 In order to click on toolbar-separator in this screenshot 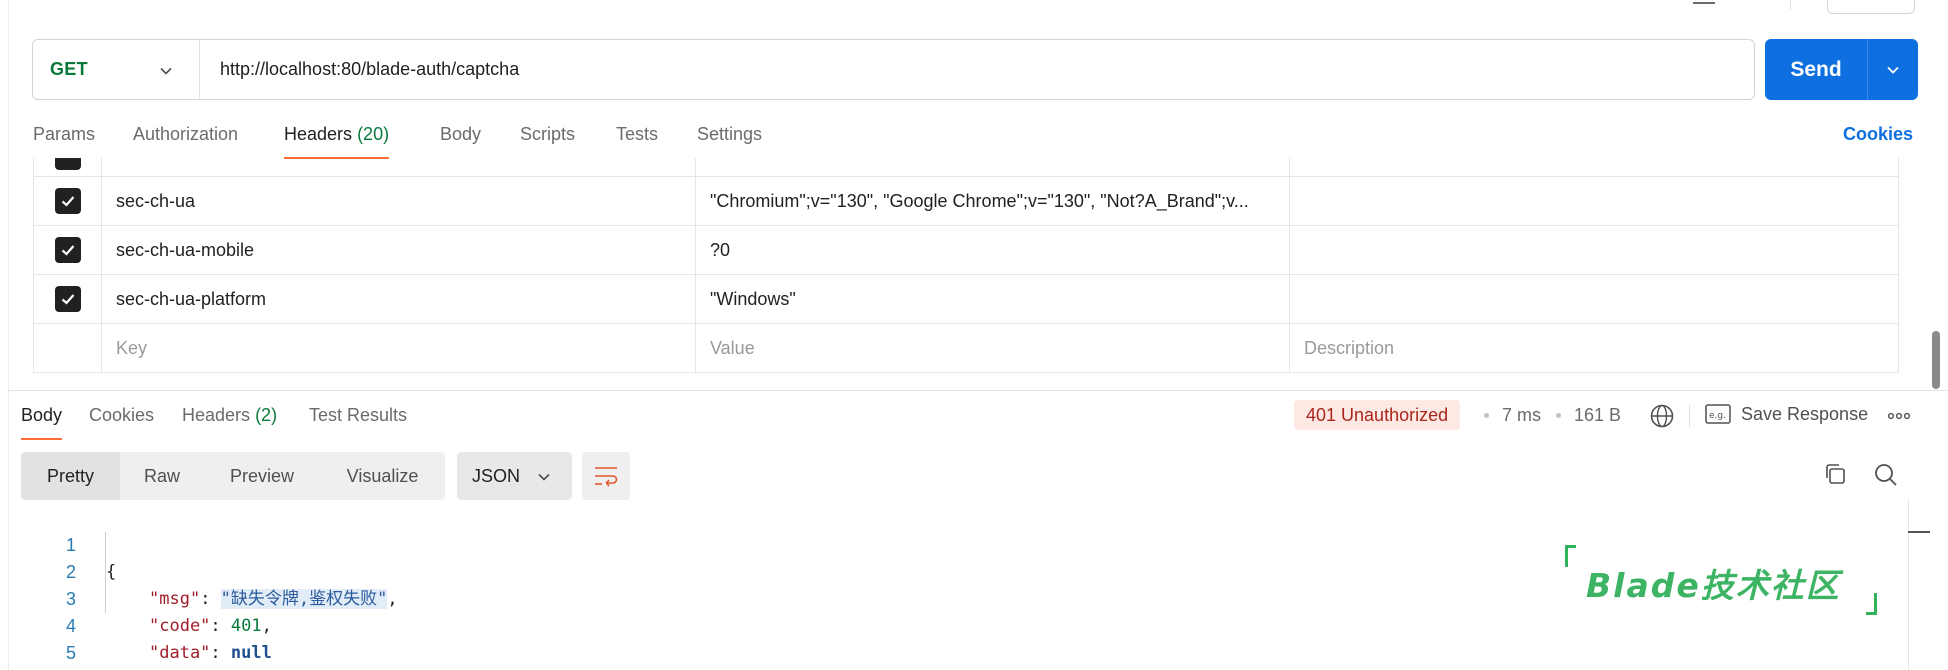, I will do `click(1790, 5)`.